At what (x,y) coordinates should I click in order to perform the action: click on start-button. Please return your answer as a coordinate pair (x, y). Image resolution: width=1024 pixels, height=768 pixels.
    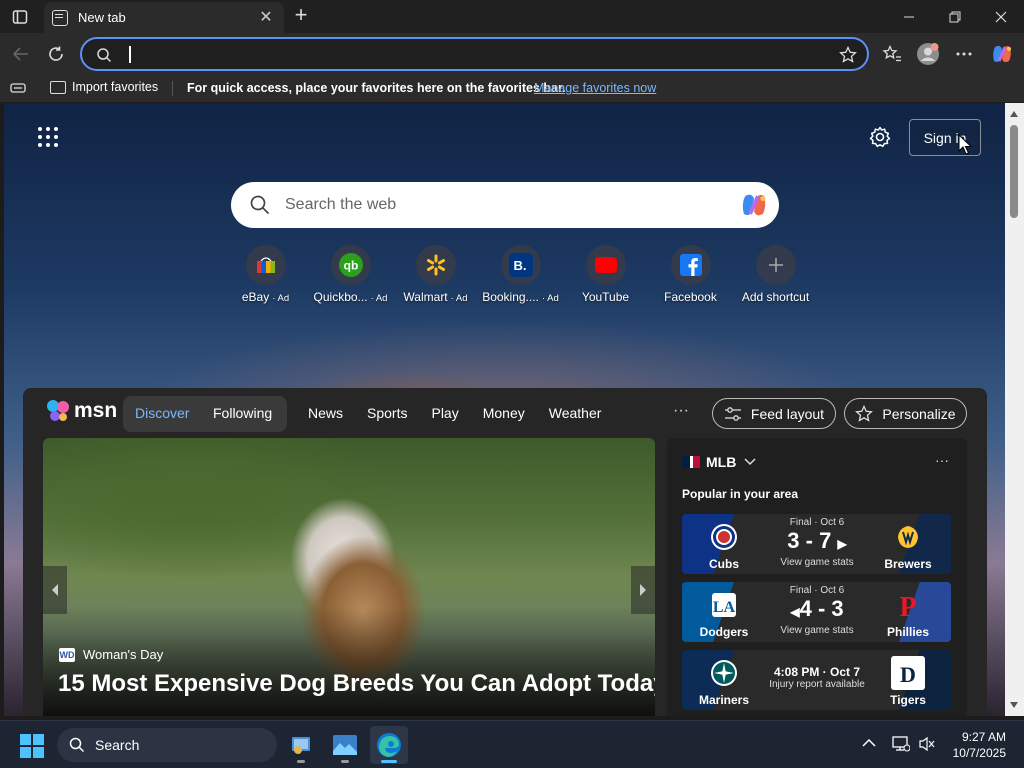
    Looking at the image, I should click on (32, 746).